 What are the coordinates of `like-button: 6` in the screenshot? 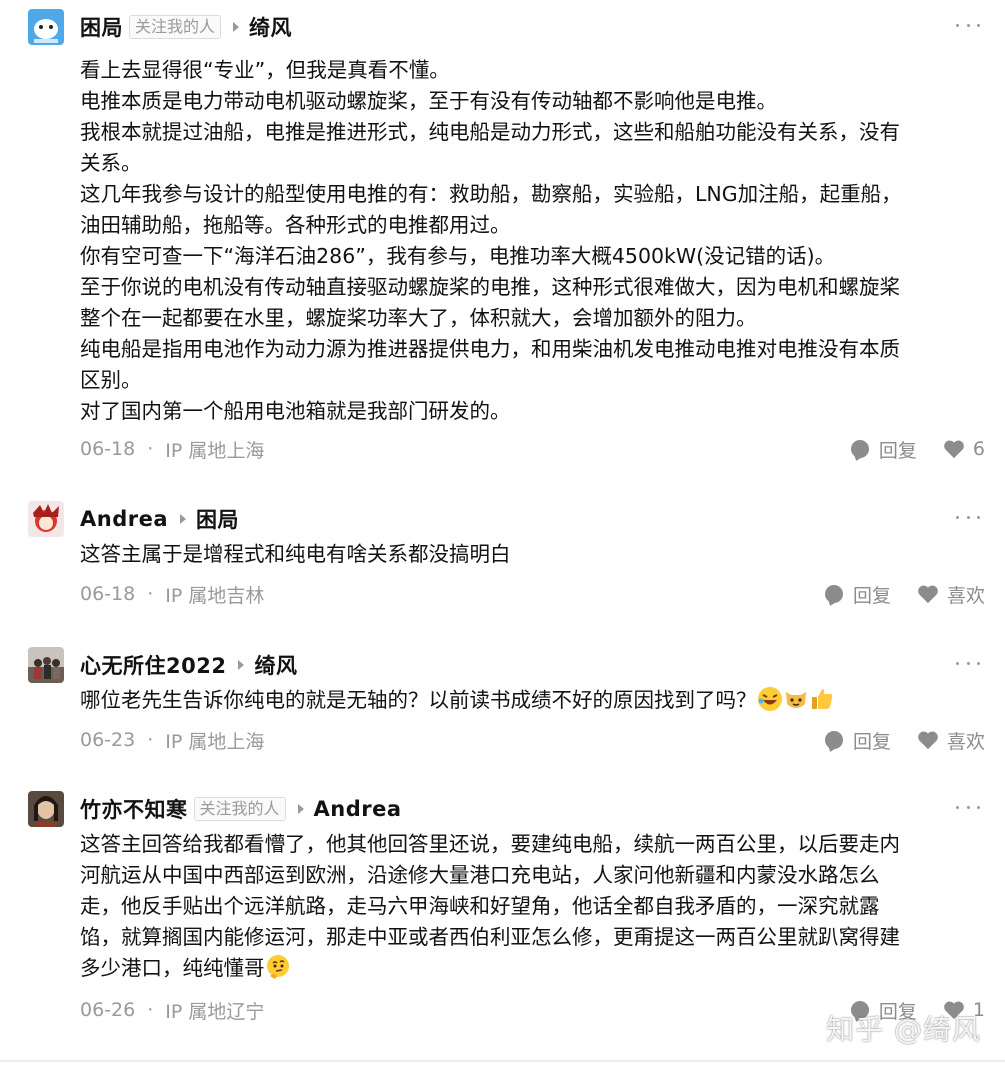 It's located at (964, 449).